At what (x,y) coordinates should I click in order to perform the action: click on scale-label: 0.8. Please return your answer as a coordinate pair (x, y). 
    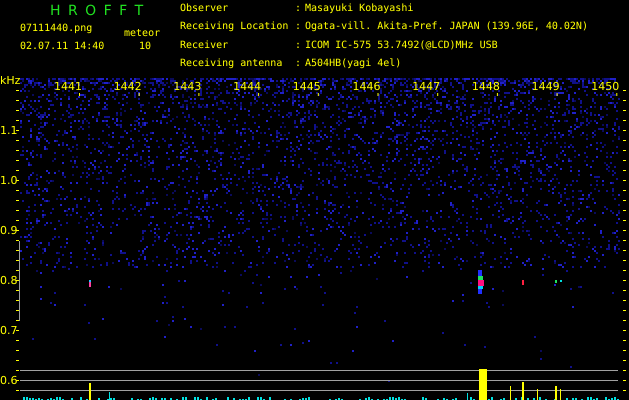
    Looking at the image, I should click on (9, 280).